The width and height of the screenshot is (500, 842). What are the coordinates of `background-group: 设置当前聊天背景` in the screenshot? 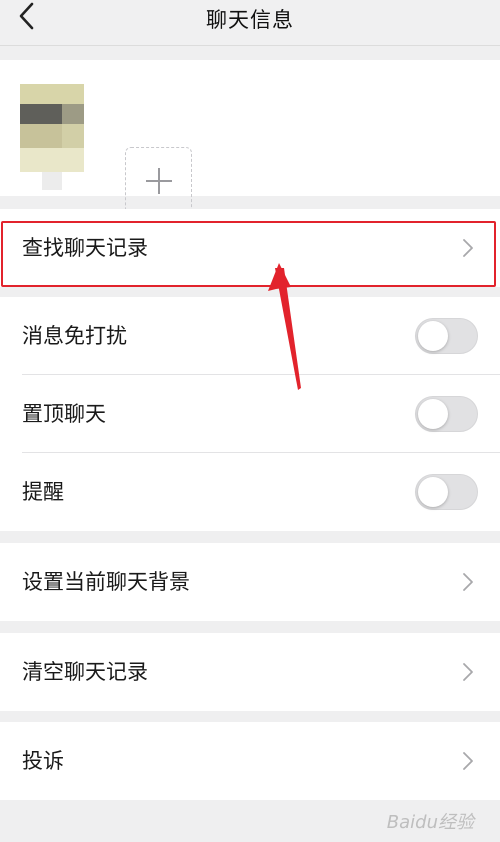 It's located at (250, 582).